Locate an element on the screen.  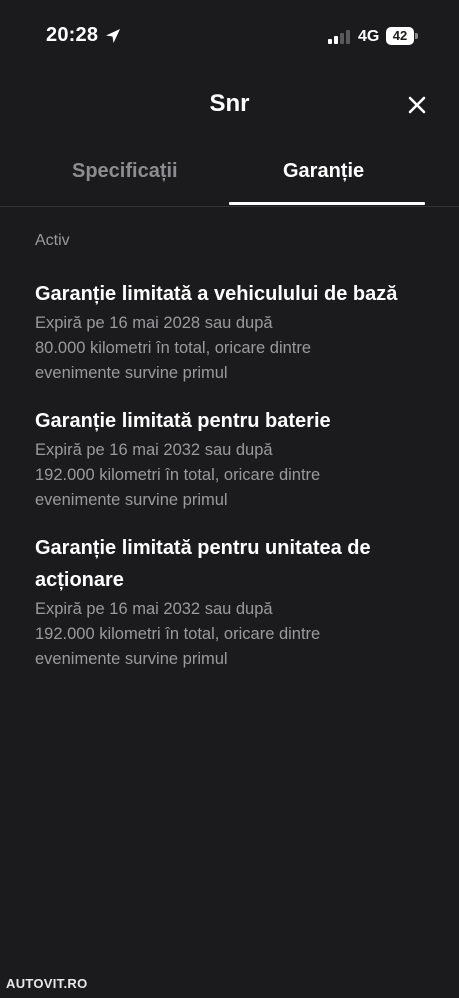
tab-warranty: Garanție is located at coordinates (323, 171).